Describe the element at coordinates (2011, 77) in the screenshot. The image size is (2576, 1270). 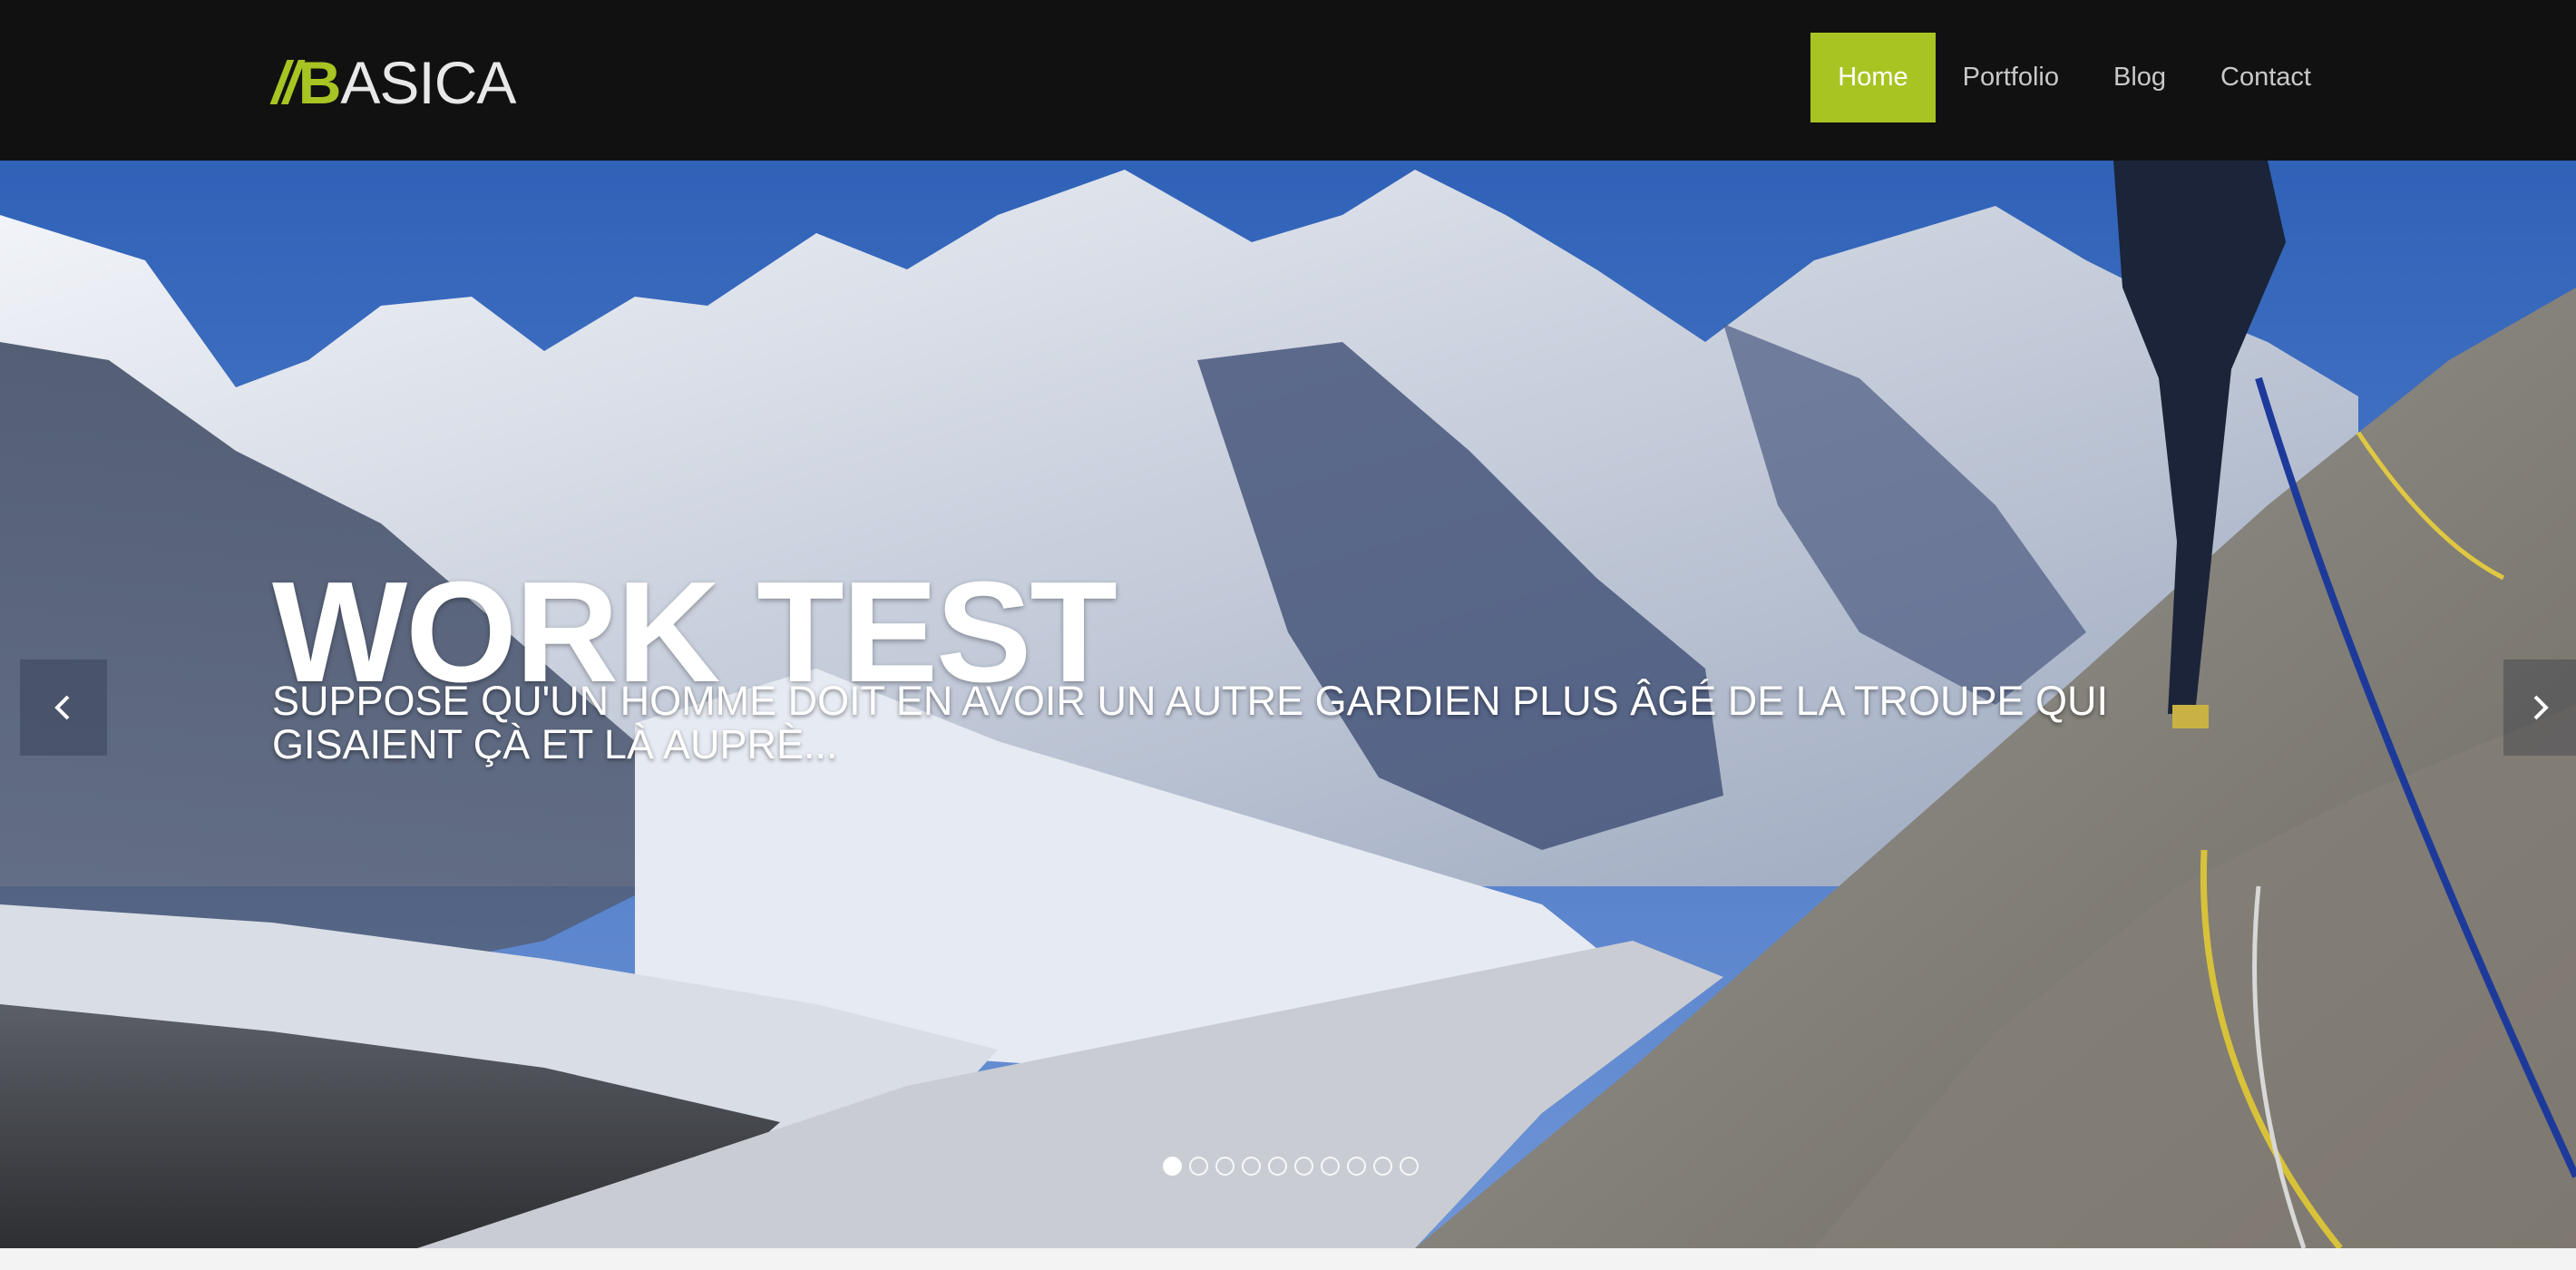
I see `nav-item-portfolio: Portfolio` at that location.